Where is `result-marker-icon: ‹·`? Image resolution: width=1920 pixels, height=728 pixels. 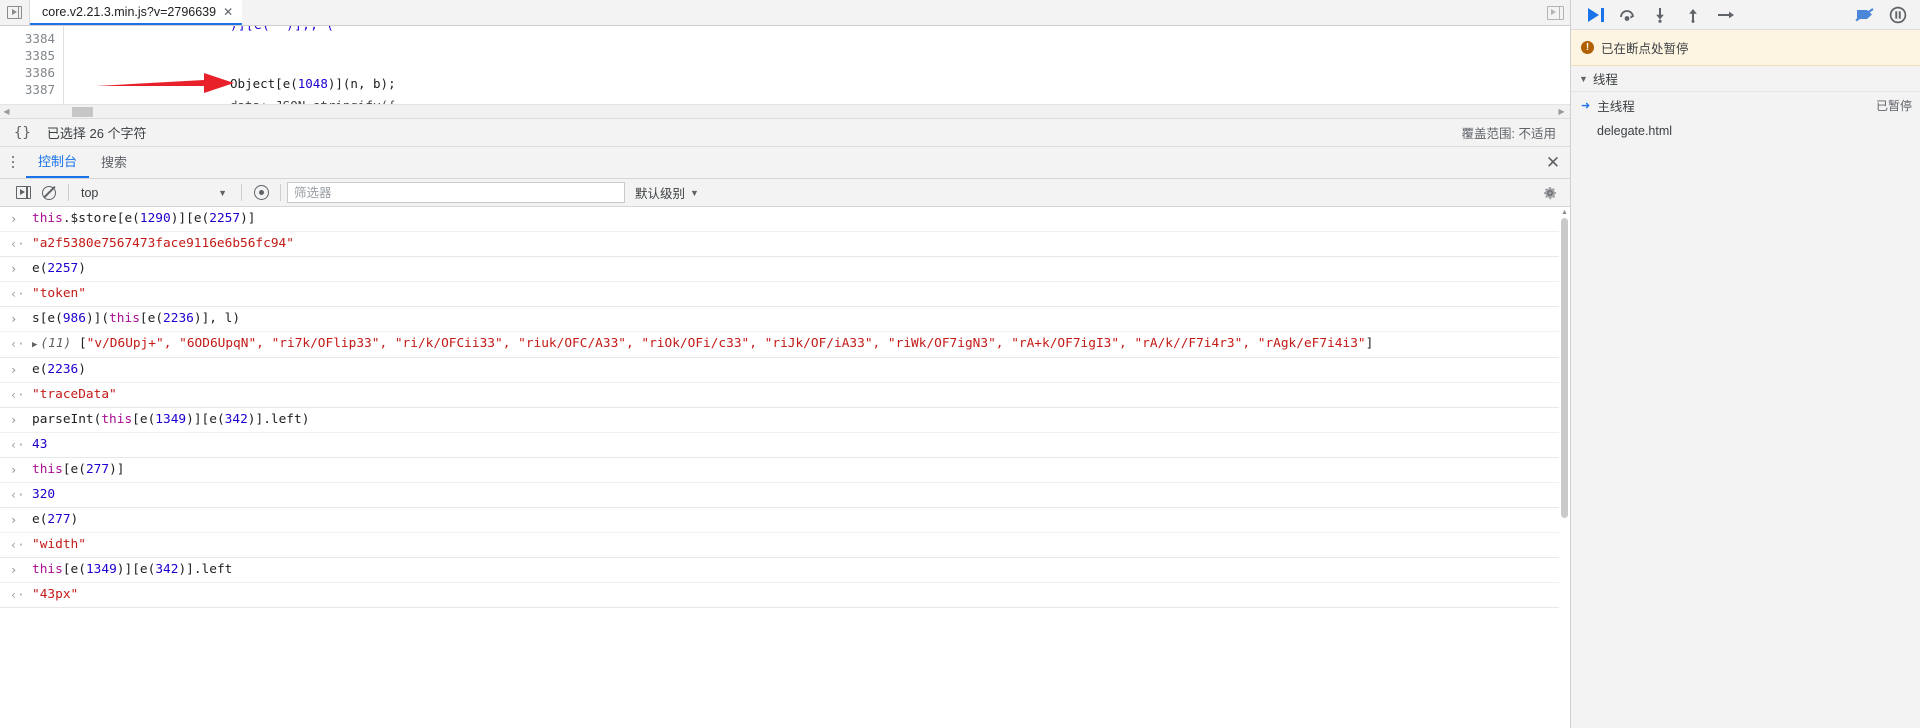
result-marker-icon: ‹· is located at coordinates (17, 495).